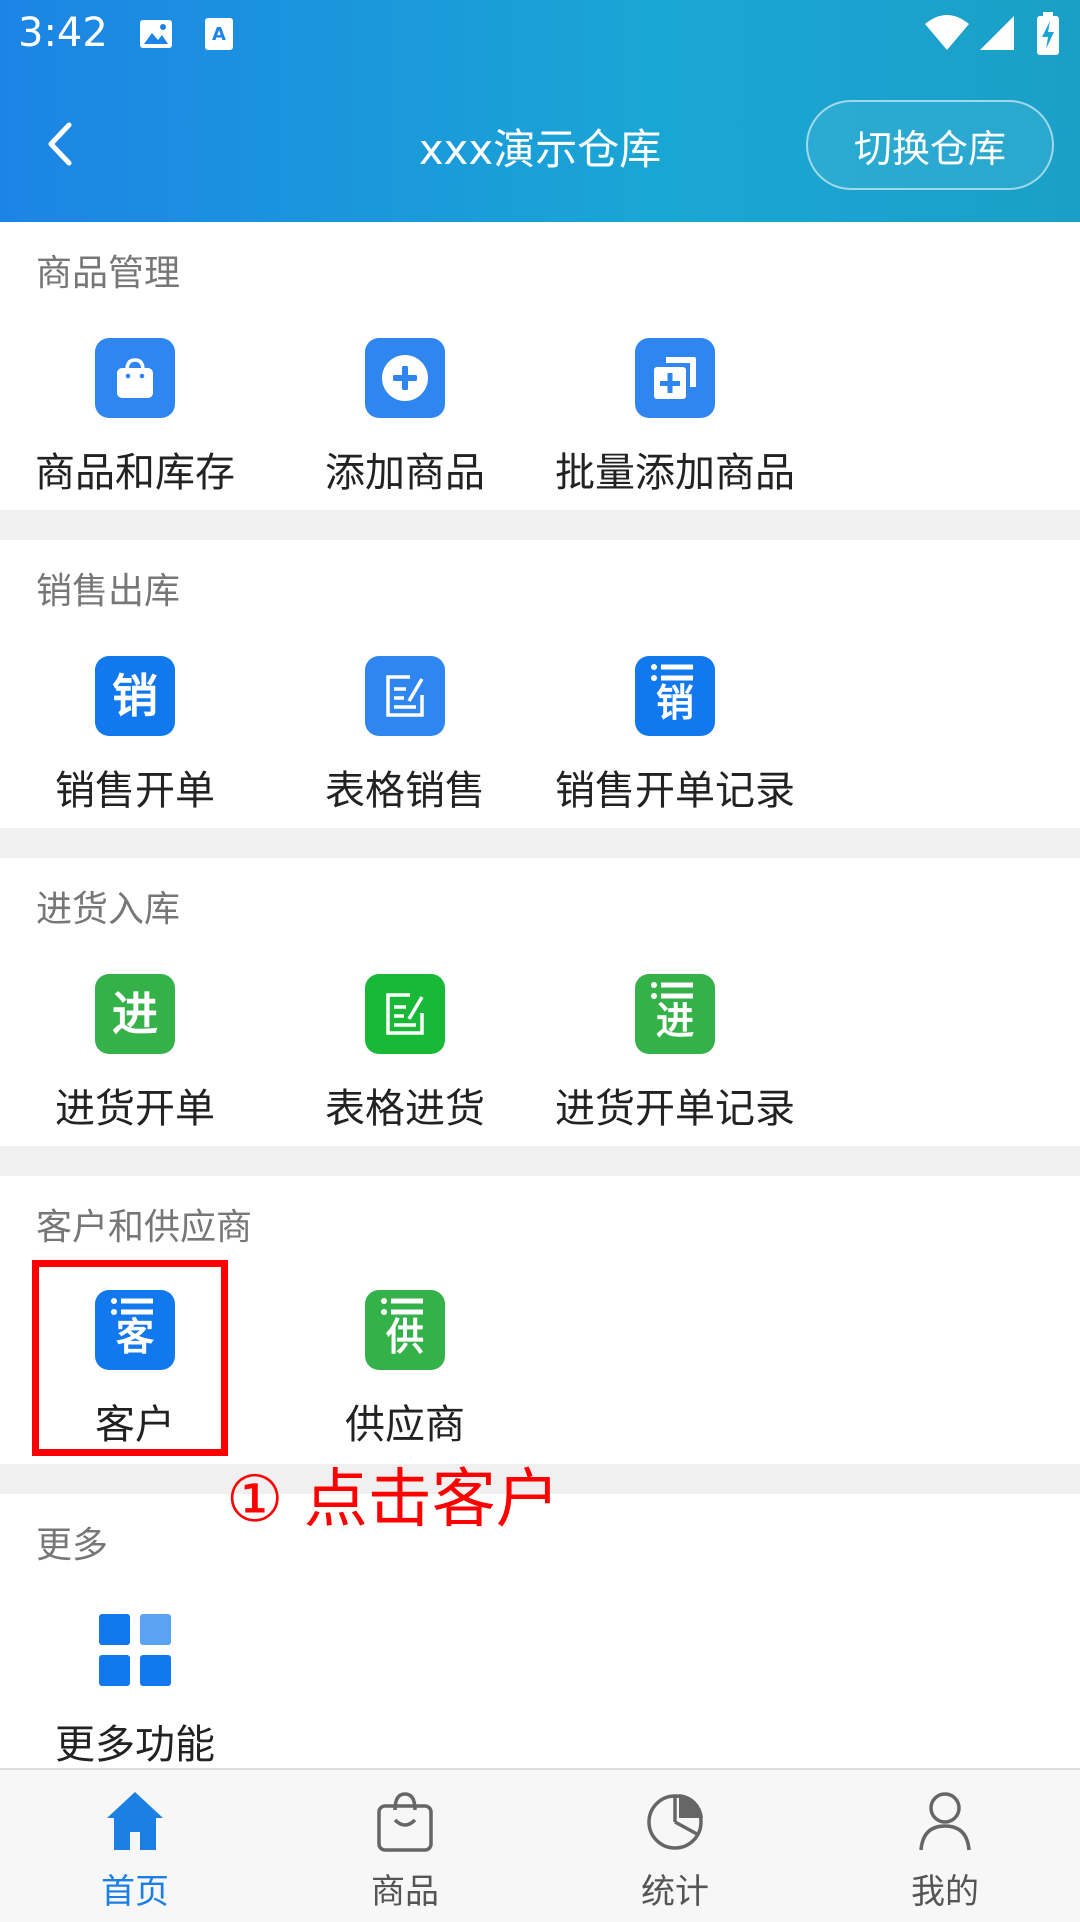 The image size is (1080, 1922). I want to click on user-icon, so click(945, 1821).